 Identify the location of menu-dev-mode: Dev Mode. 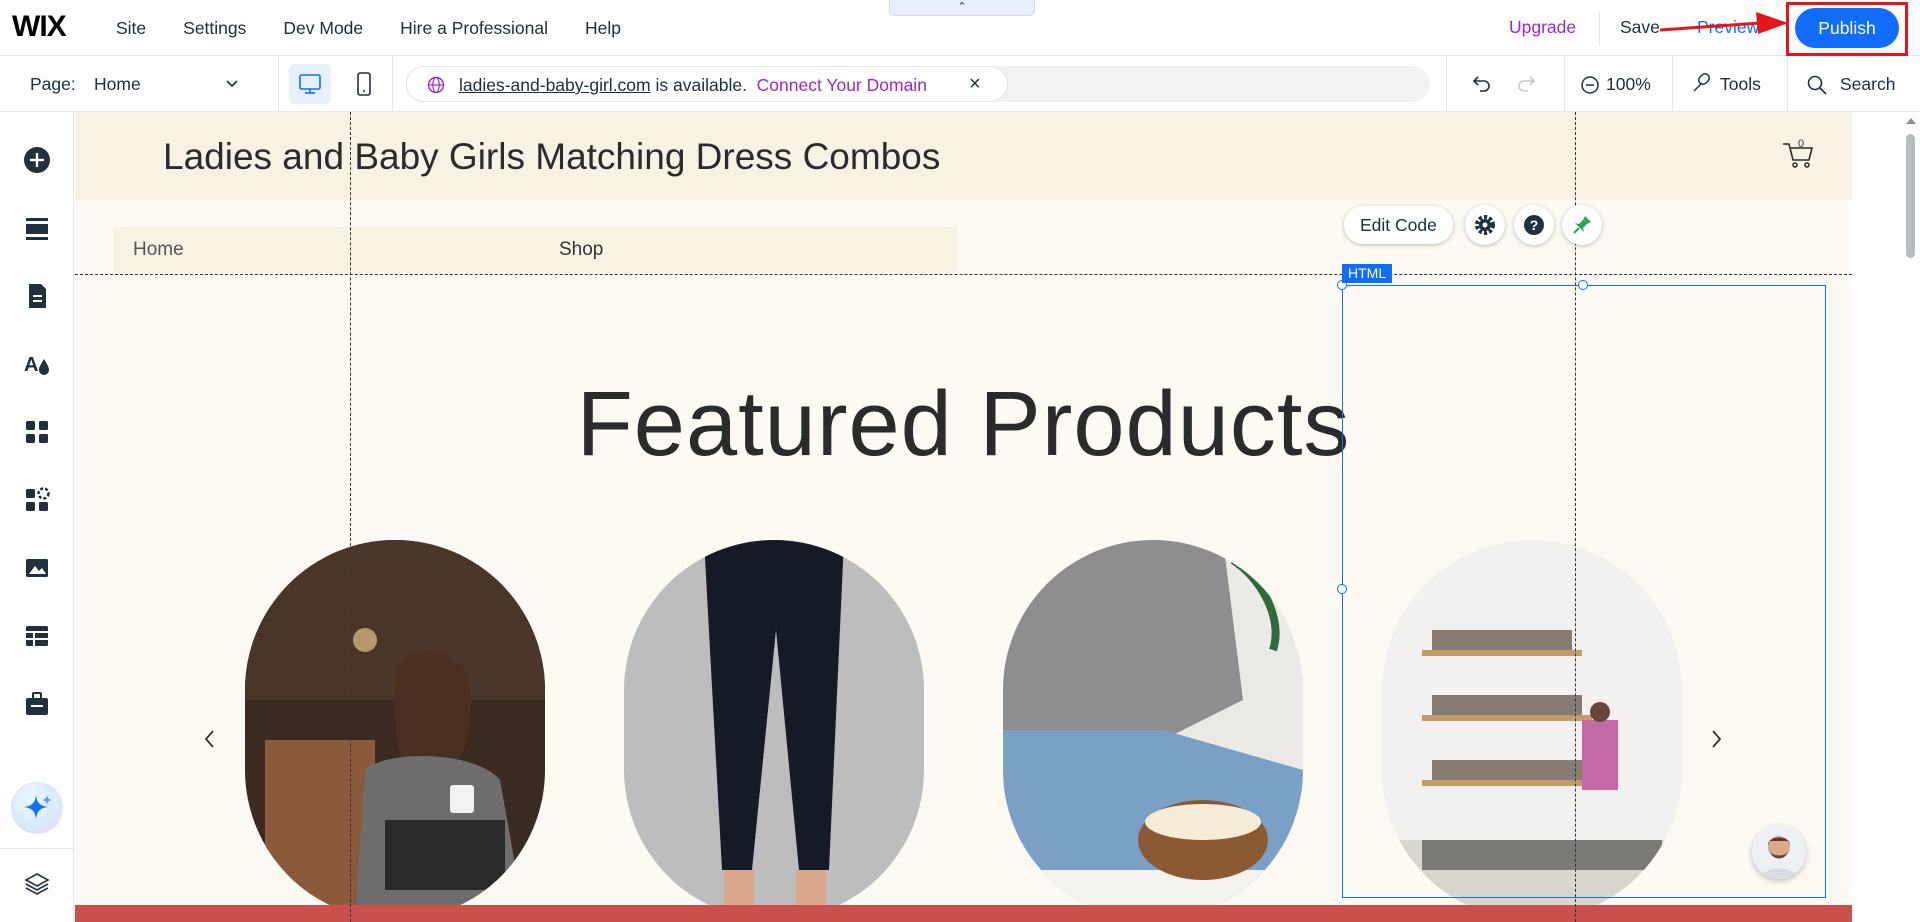
(323, 28).